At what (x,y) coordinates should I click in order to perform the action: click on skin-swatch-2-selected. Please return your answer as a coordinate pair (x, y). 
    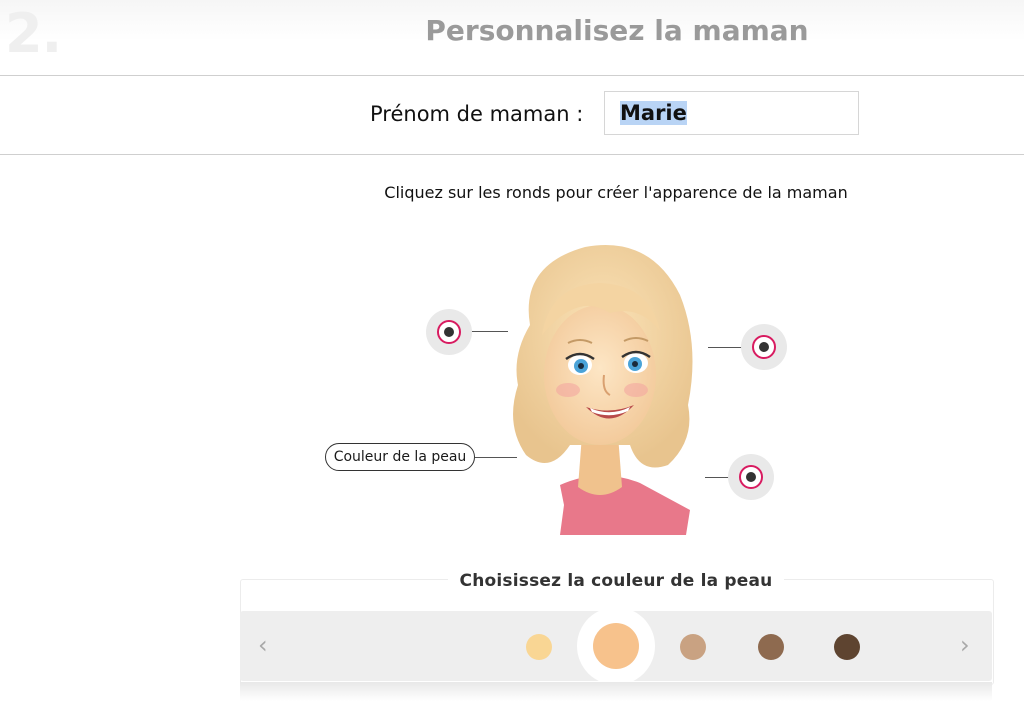
    Looking at the image, I should click on (616, 646).